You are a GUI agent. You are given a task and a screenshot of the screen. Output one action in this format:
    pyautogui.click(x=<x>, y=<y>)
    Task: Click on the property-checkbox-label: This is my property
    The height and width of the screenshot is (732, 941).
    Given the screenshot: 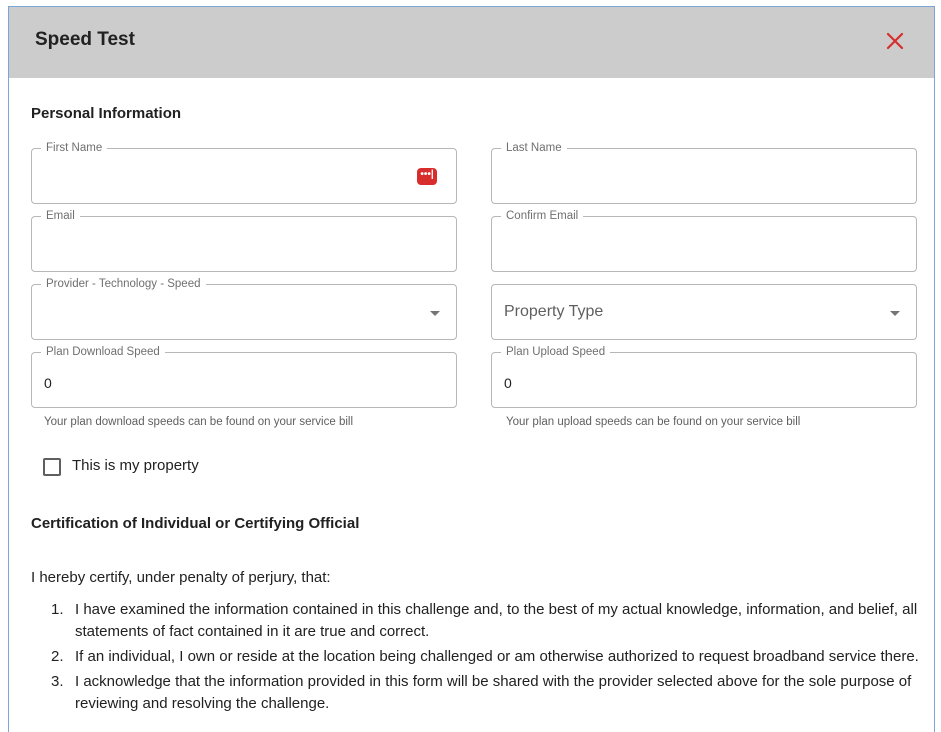 What is the action you would take?
    pyautogui.click(x=135, y=465)
    